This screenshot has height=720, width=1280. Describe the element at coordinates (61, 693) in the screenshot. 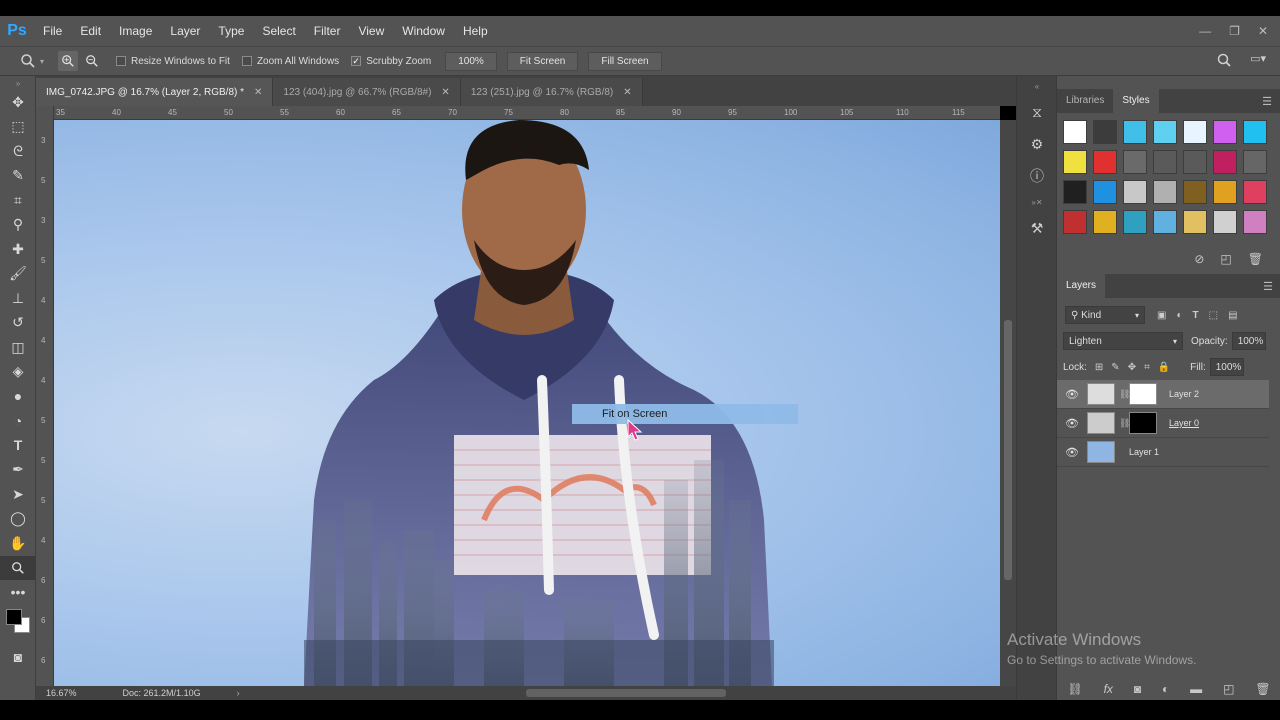

I see `zoom-level: 16.67%` at that location.